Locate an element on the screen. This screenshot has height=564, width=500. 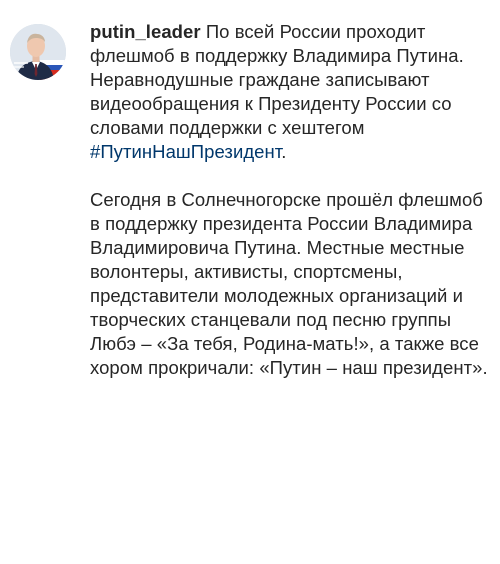
username-link: putin_leader is located at coordinates (145, 31).